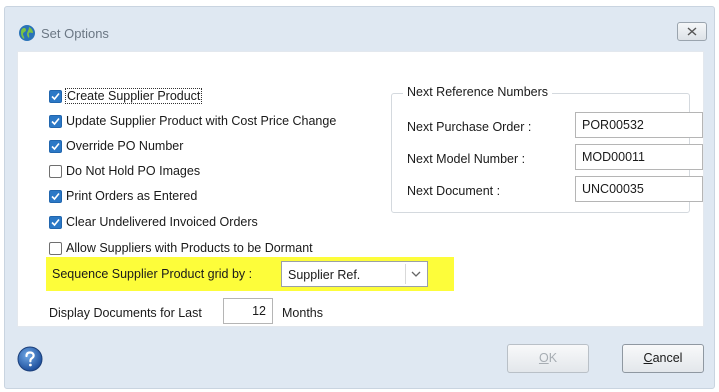  I want to click on next-model-number-label: Next Model Number :, so click(466, 159).